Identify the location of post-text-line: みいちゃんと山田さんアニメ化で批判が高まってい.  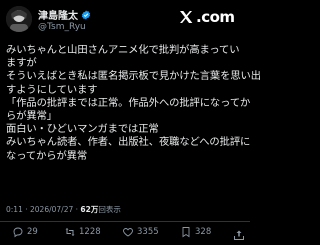
(123, 50).